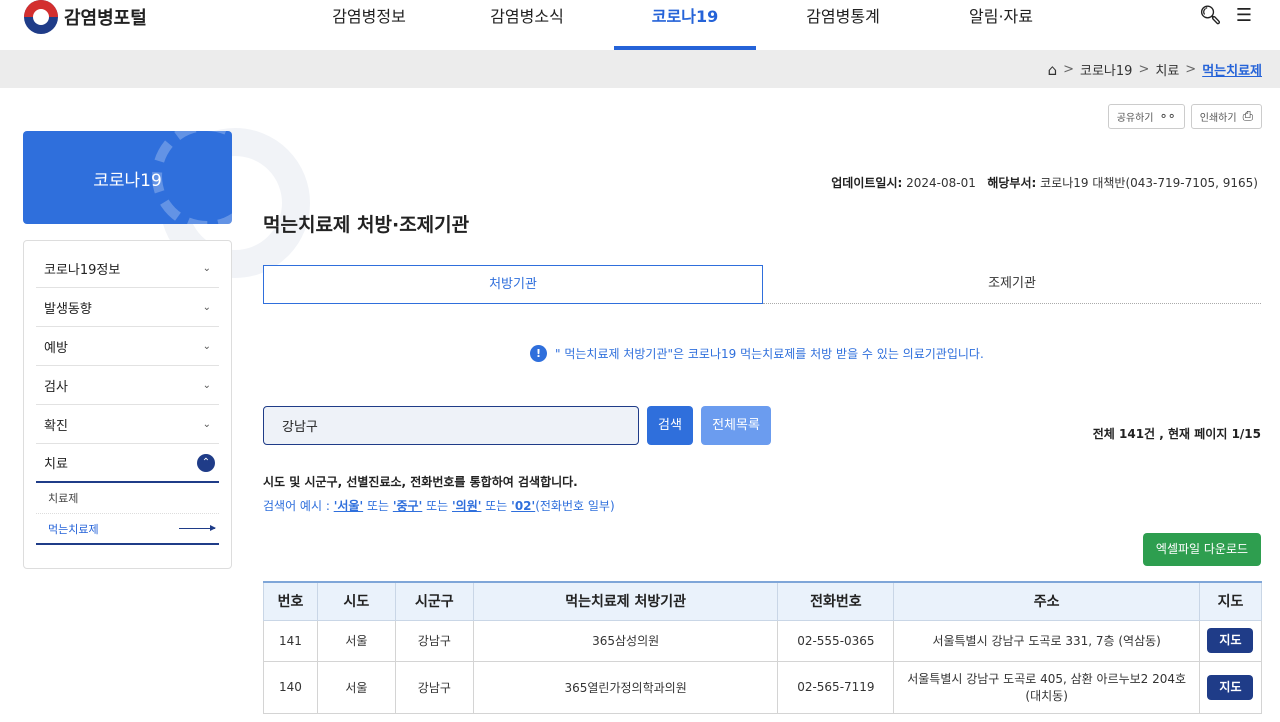  I want to click on sidebar-item-prevention: 예방 ⌄, so click(127, 346).